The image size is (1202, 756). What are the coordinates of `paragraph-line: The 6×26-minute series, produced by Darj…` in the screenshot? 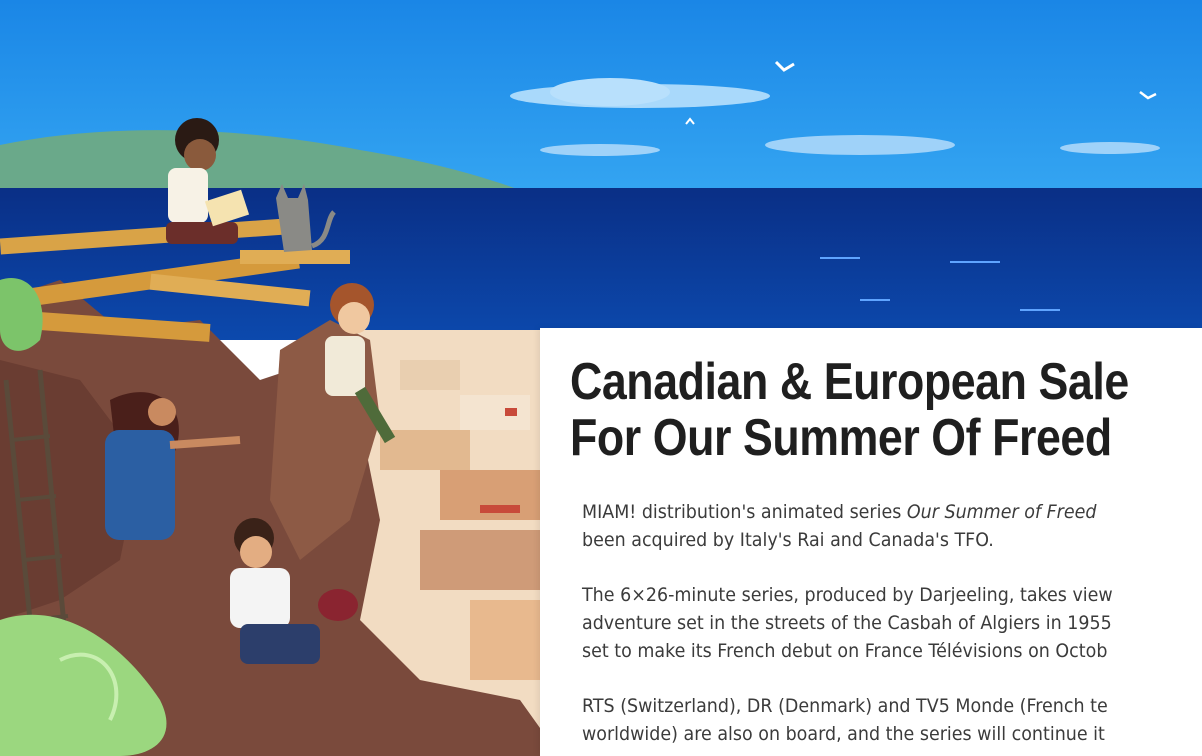 It's located at (847, 595).